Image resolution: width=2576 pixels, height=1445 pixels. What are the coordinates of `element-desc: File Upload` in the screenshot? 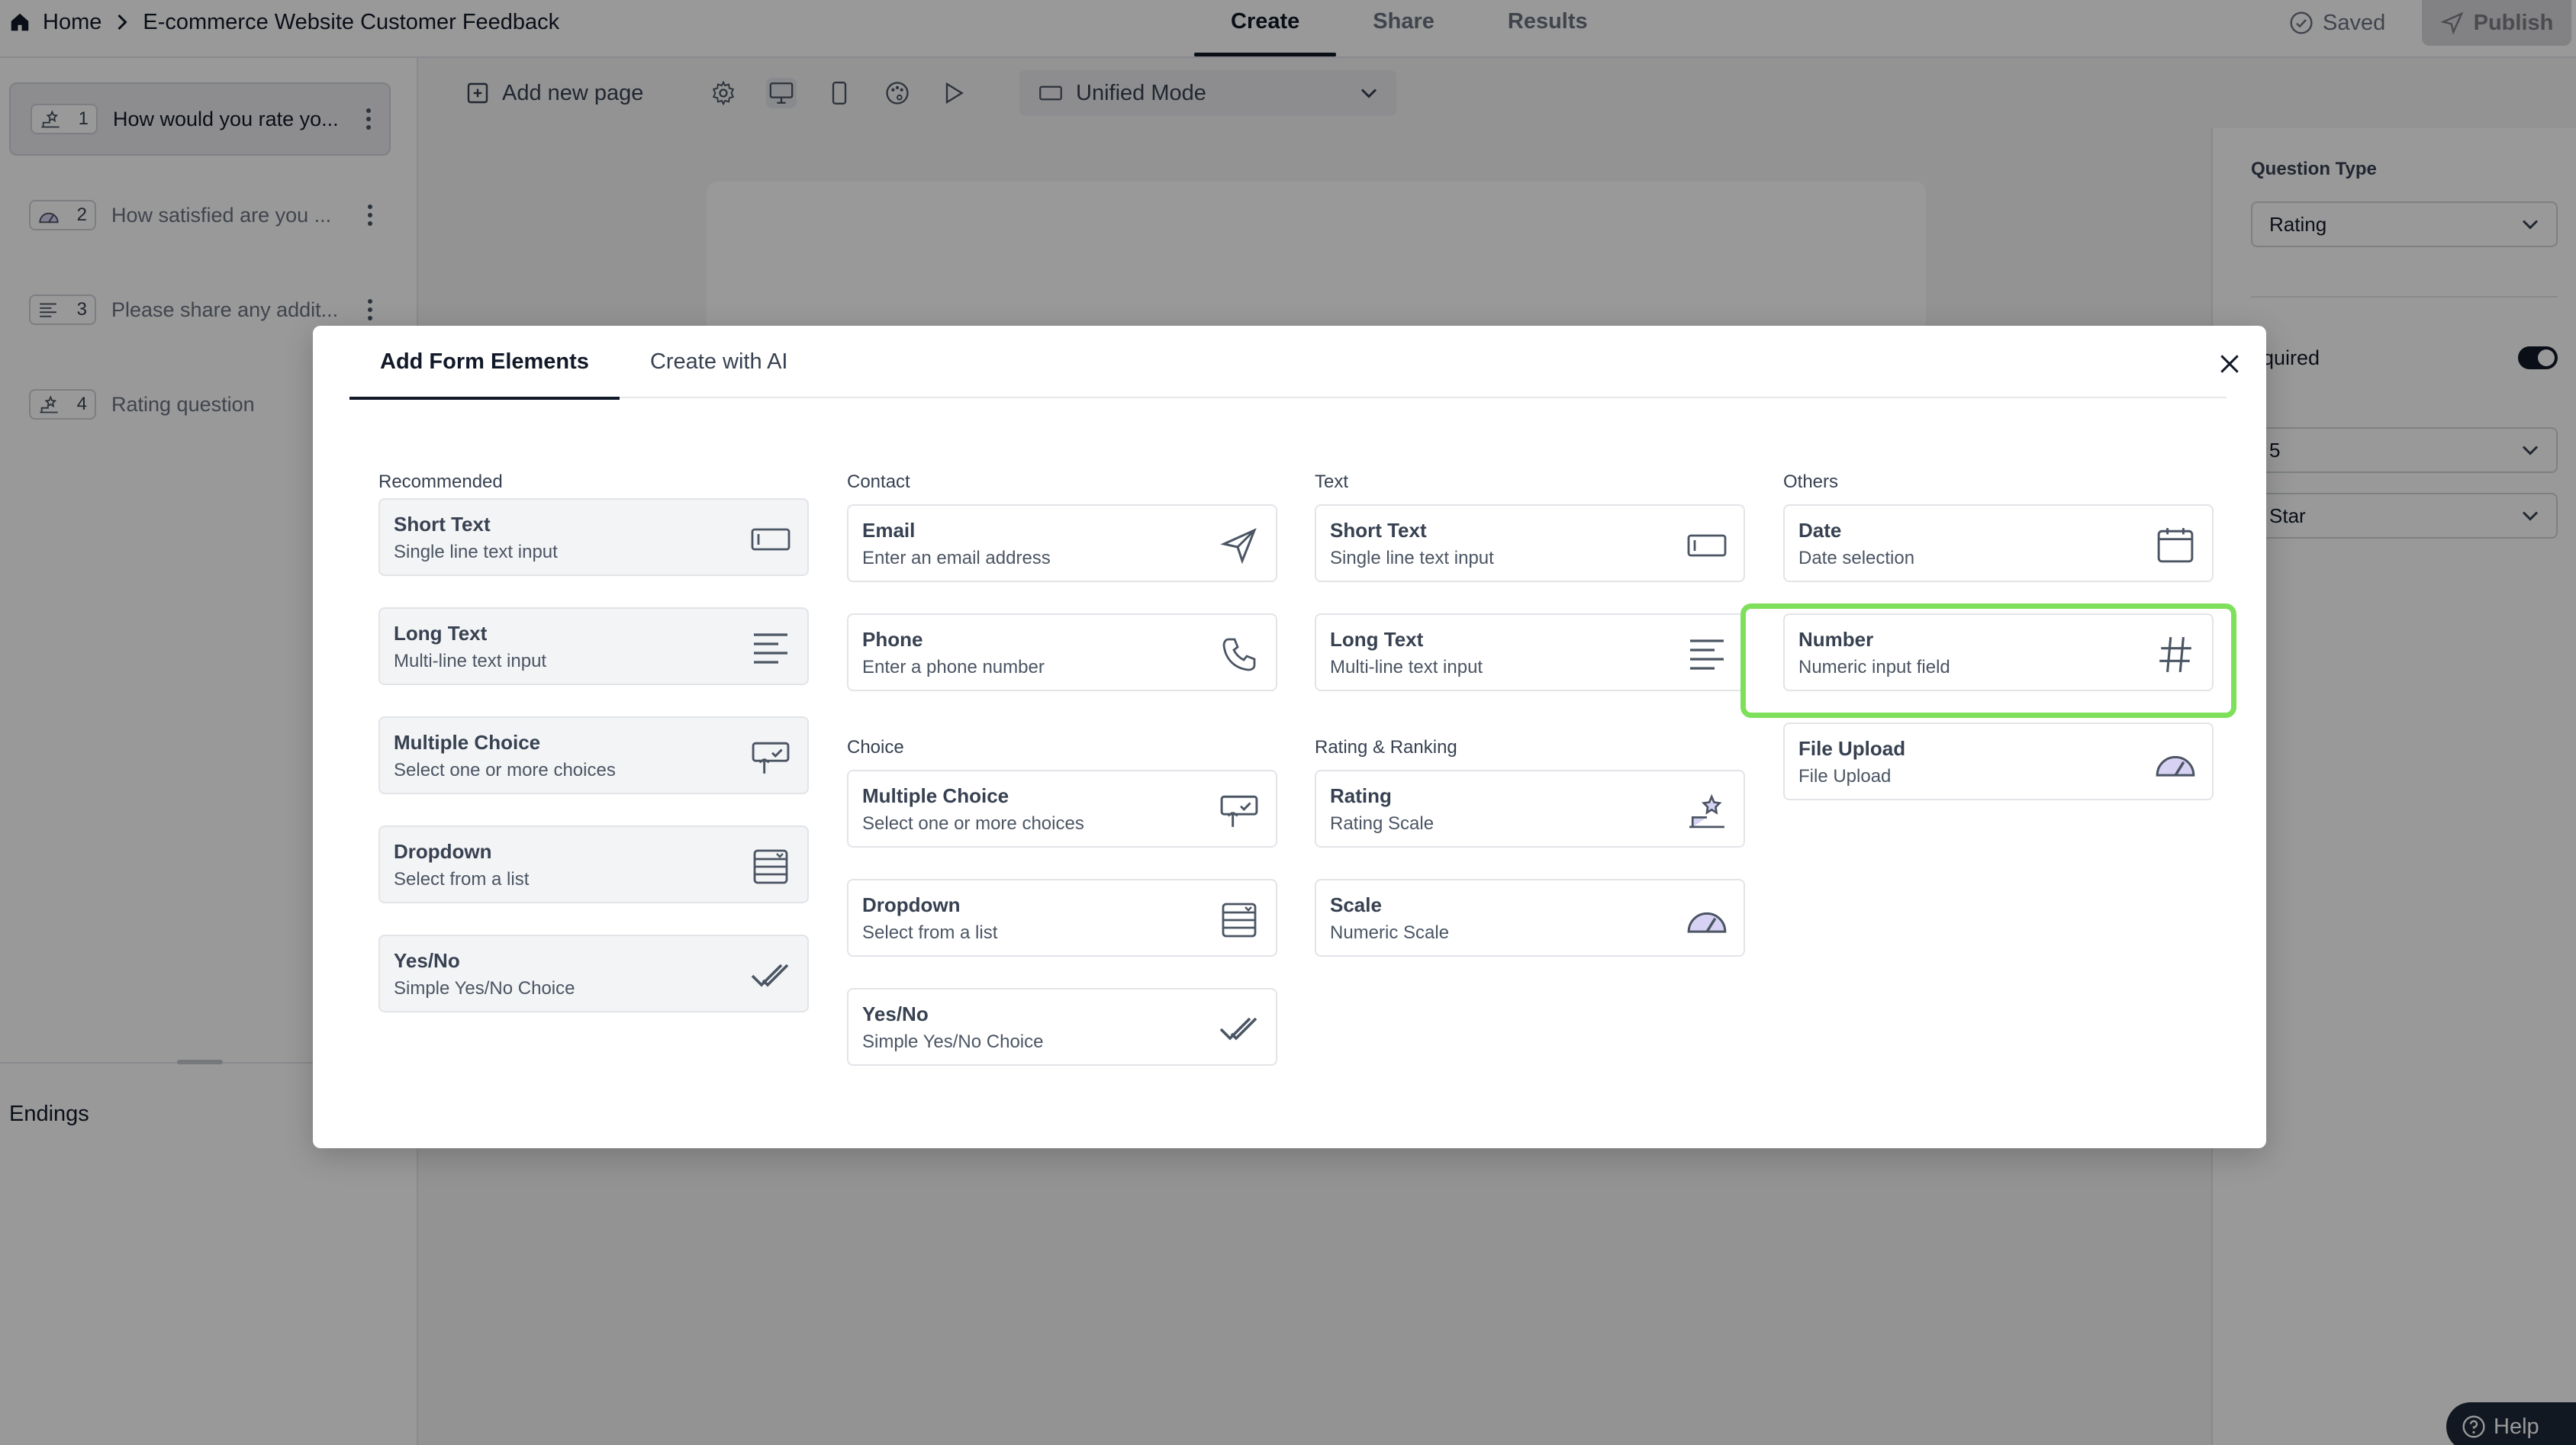 It's located at (1845, 776).